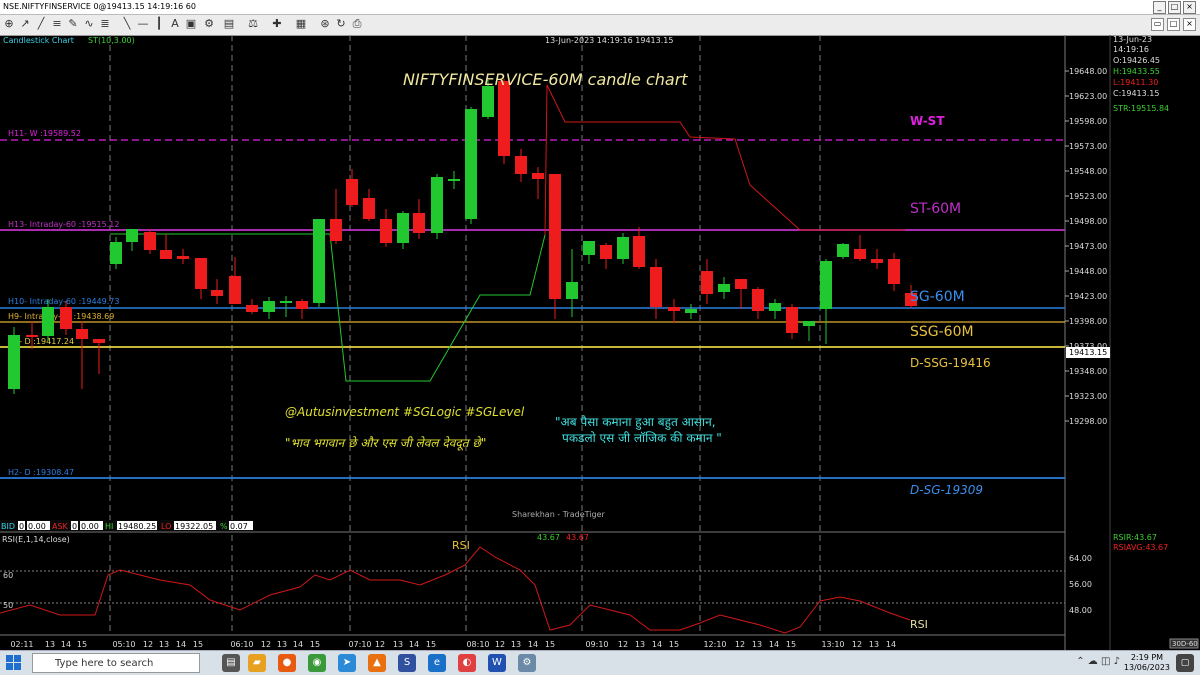 Image resolution: width=1200 pixels, height=675 pixels. I want to click on zoom-in-icon: ⊕, so click(9, 24).